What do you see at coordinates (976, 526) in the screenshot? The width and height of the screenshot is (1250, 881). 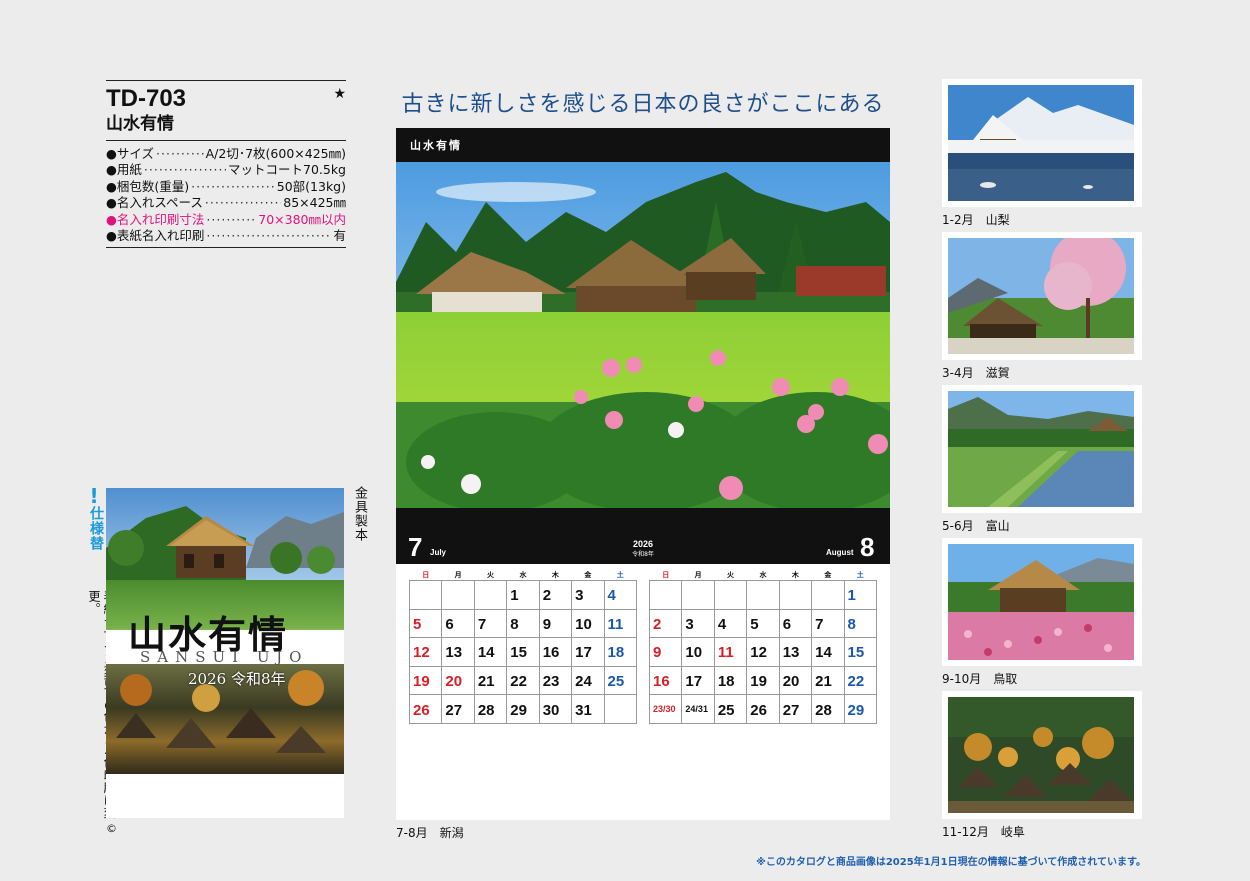 I see `thumb-caption-3: 5-6月 富山` at bounding box center [976, 526].